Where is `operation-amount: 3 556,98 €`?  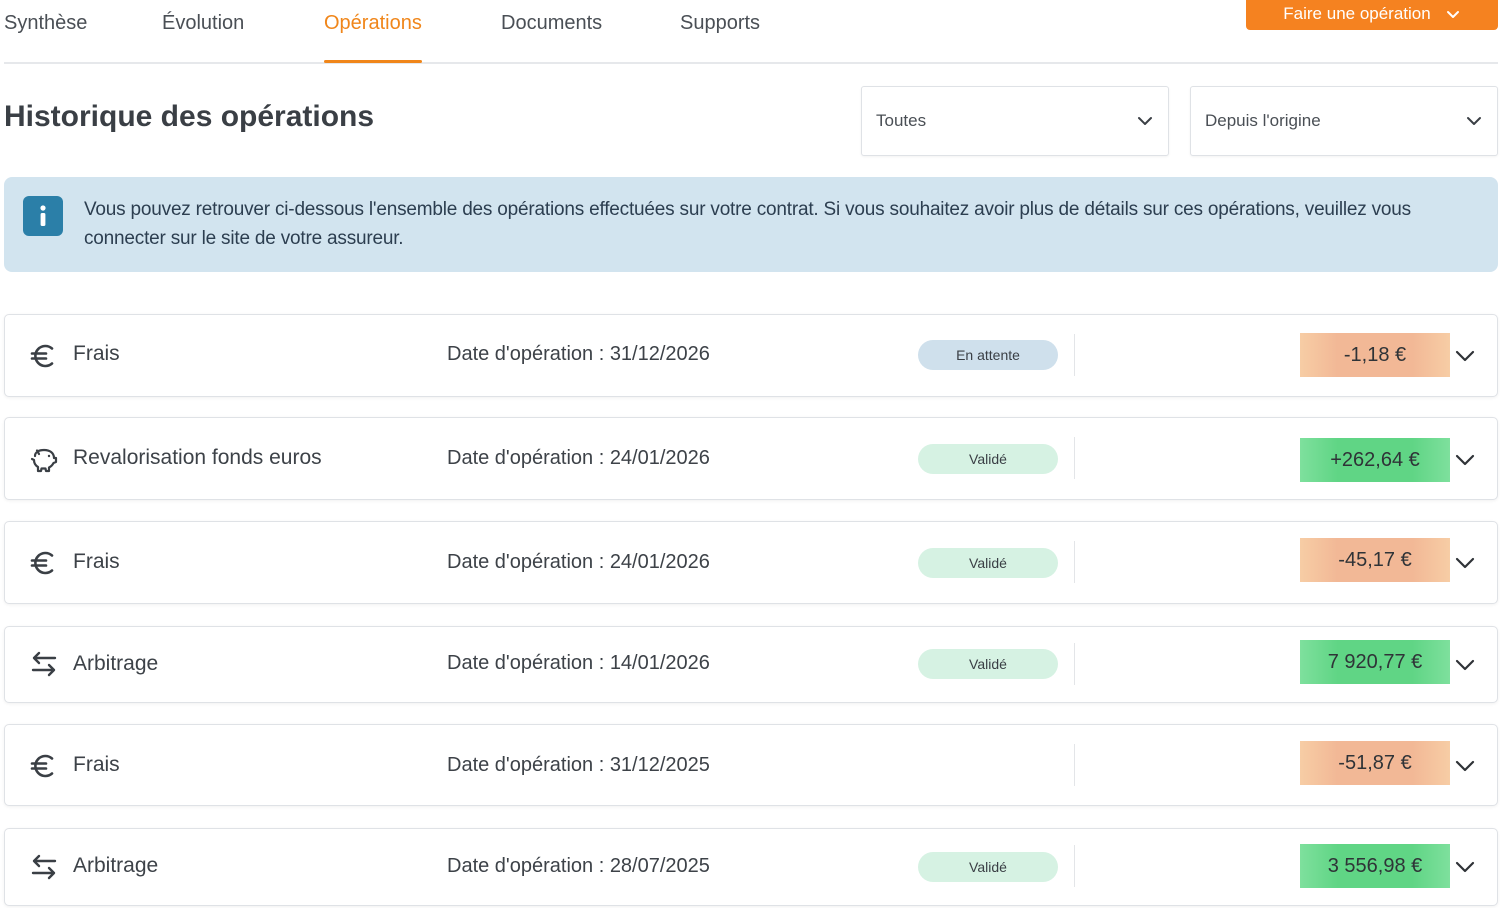 operation-amount: 3 556,98 € is located at coordinates (1375, 866).